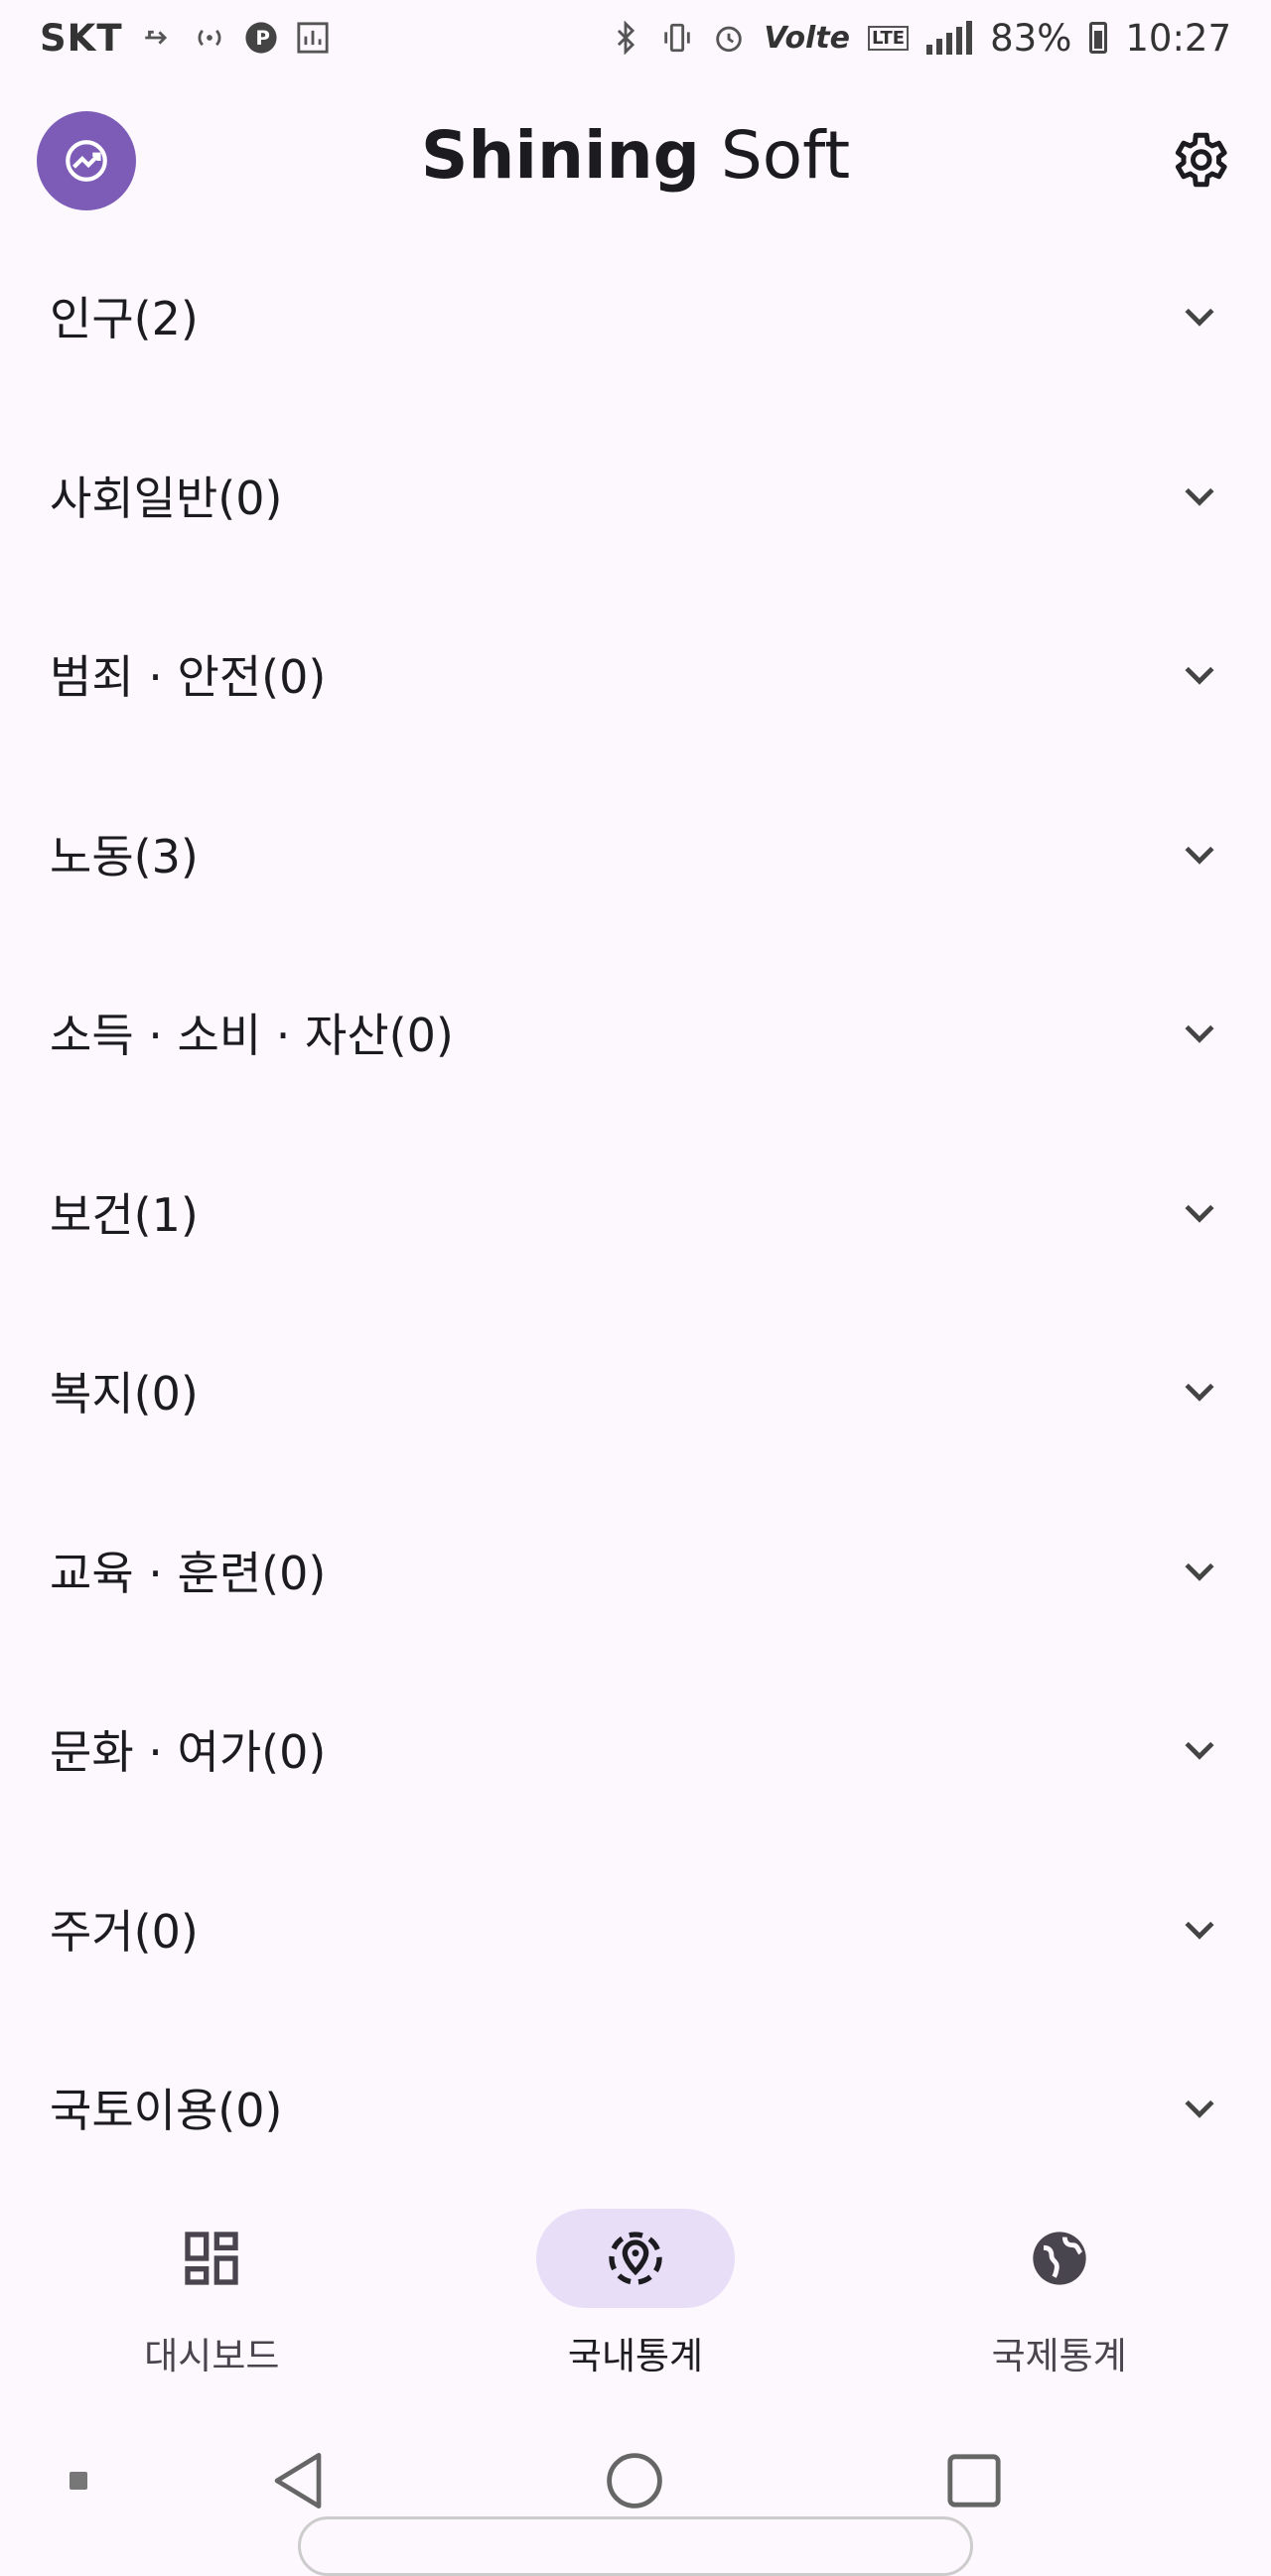 The width and height of the screenshot is (1271, 2576). I want to click on status-left: SKT P, so click(185, 38).